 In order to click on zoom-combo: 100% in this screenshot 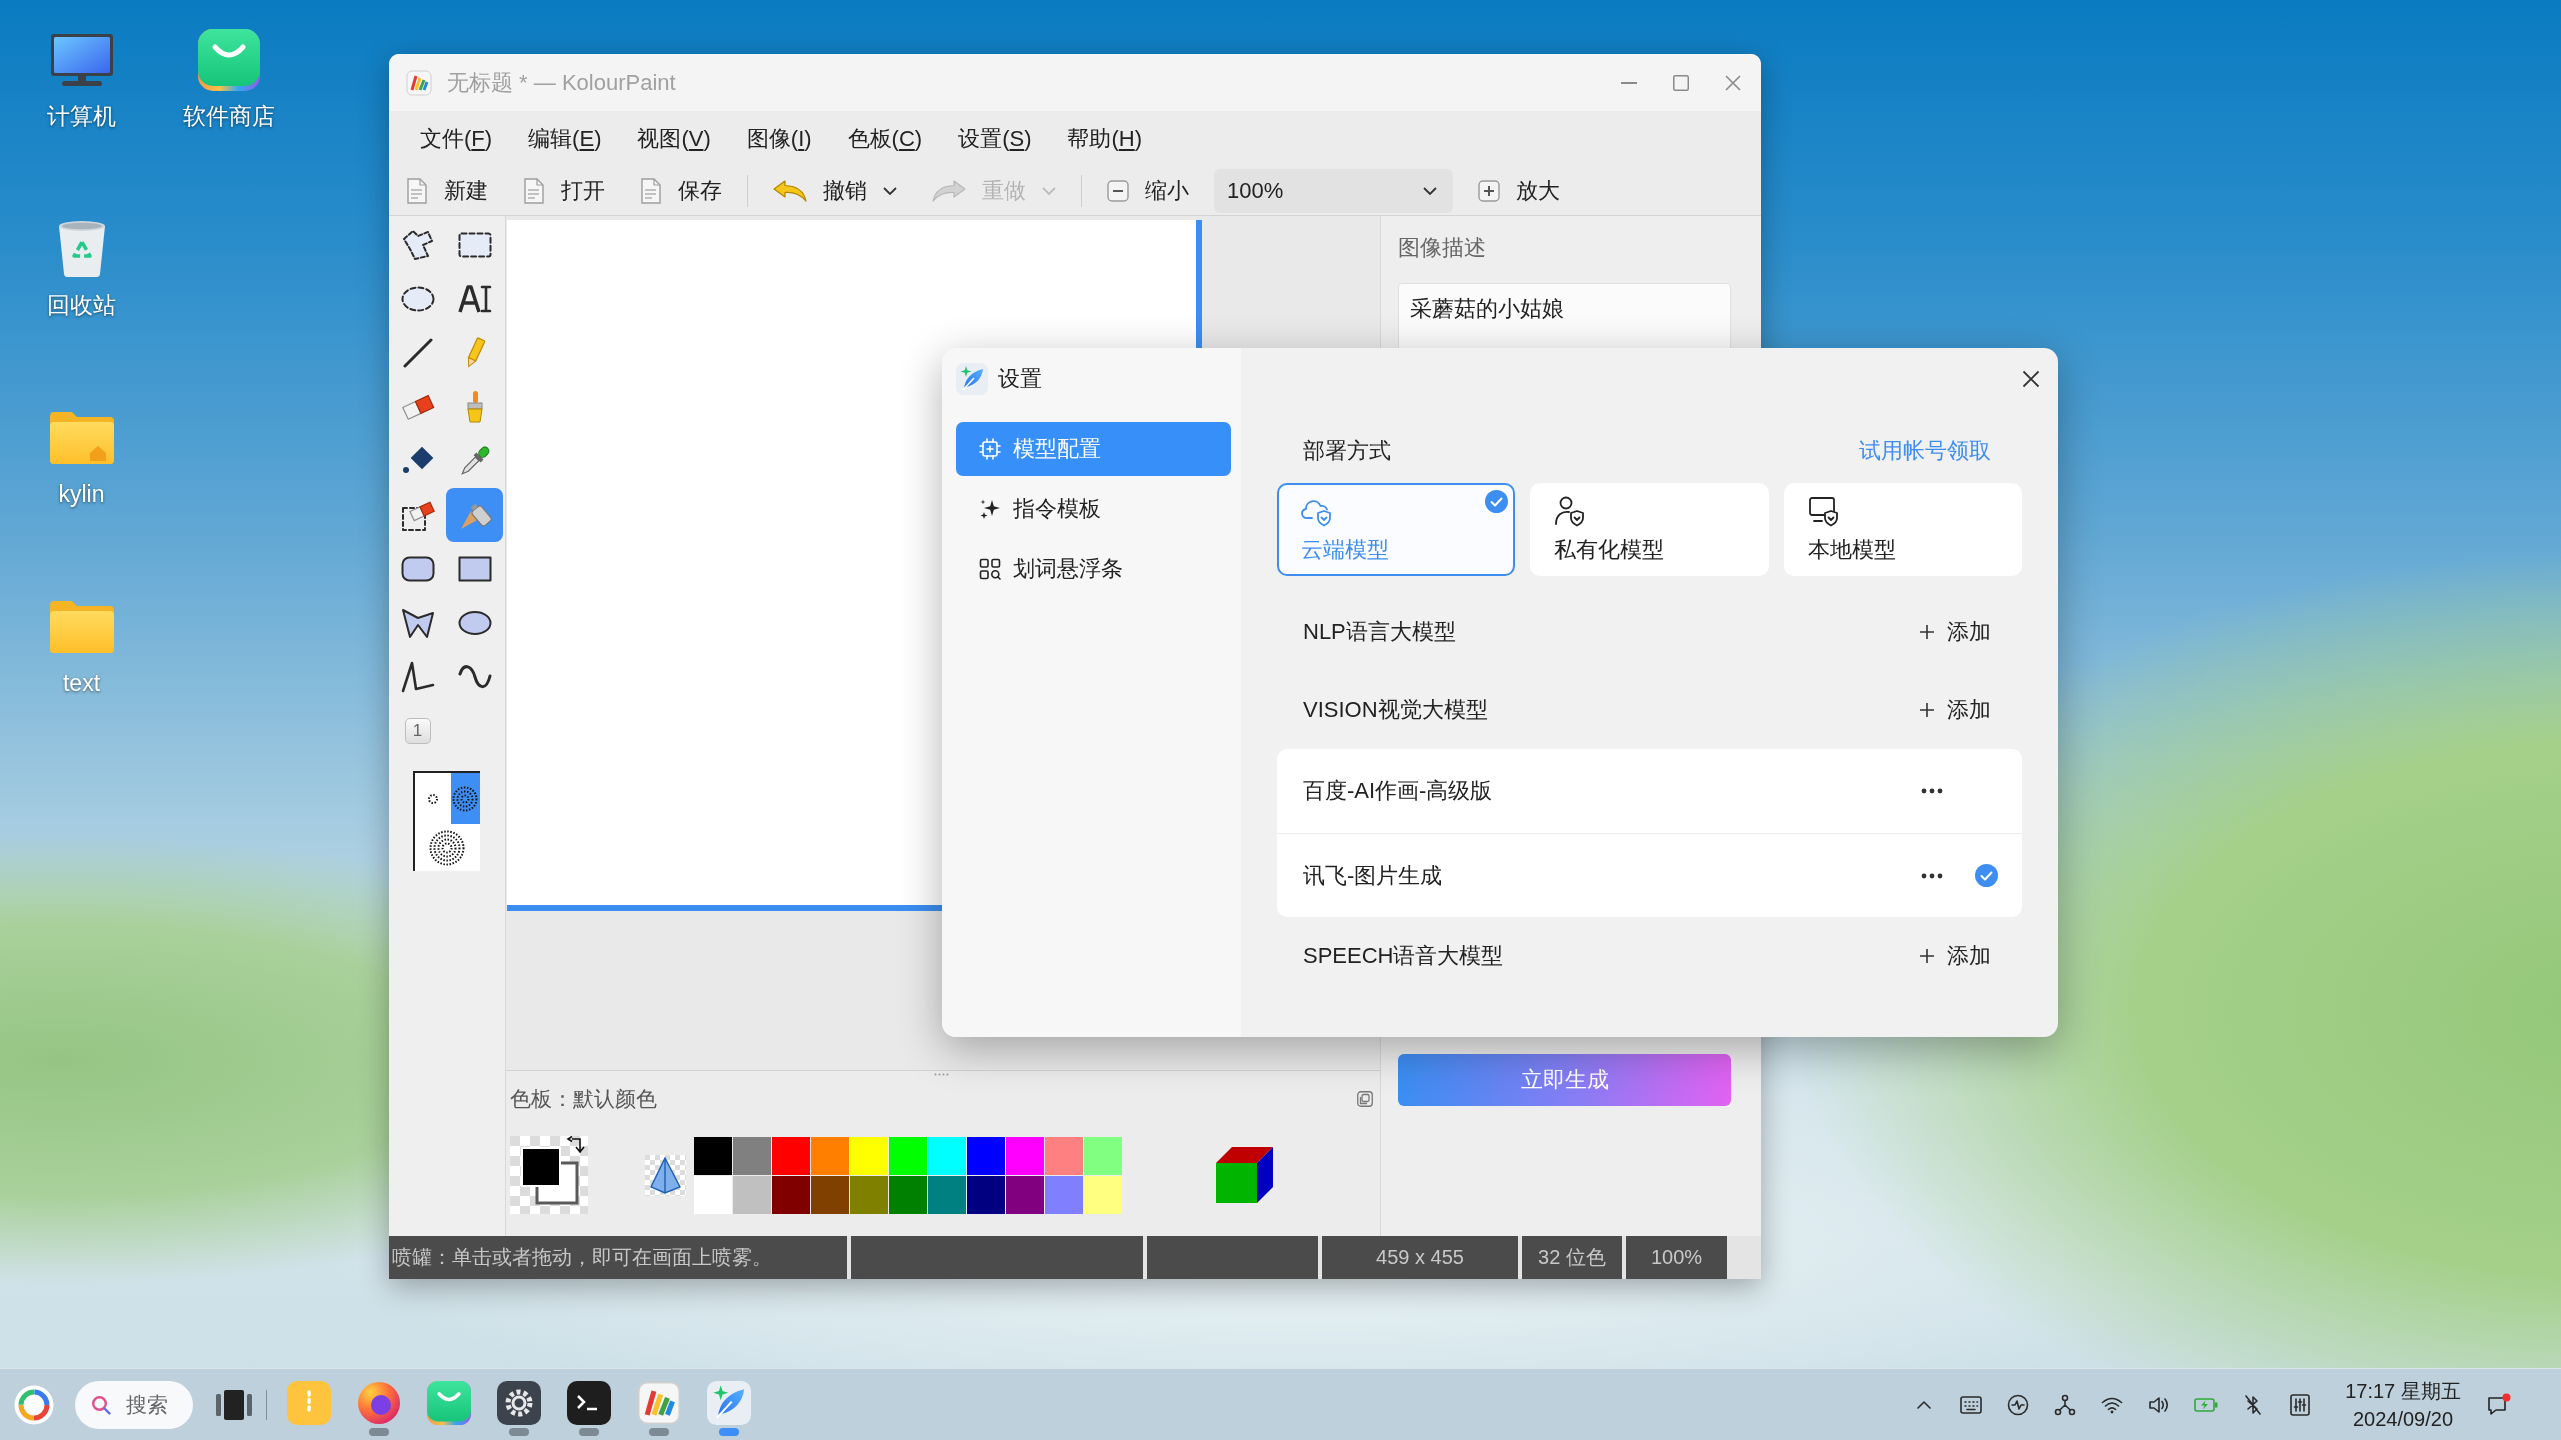, I will do `click(1333, 191)`.